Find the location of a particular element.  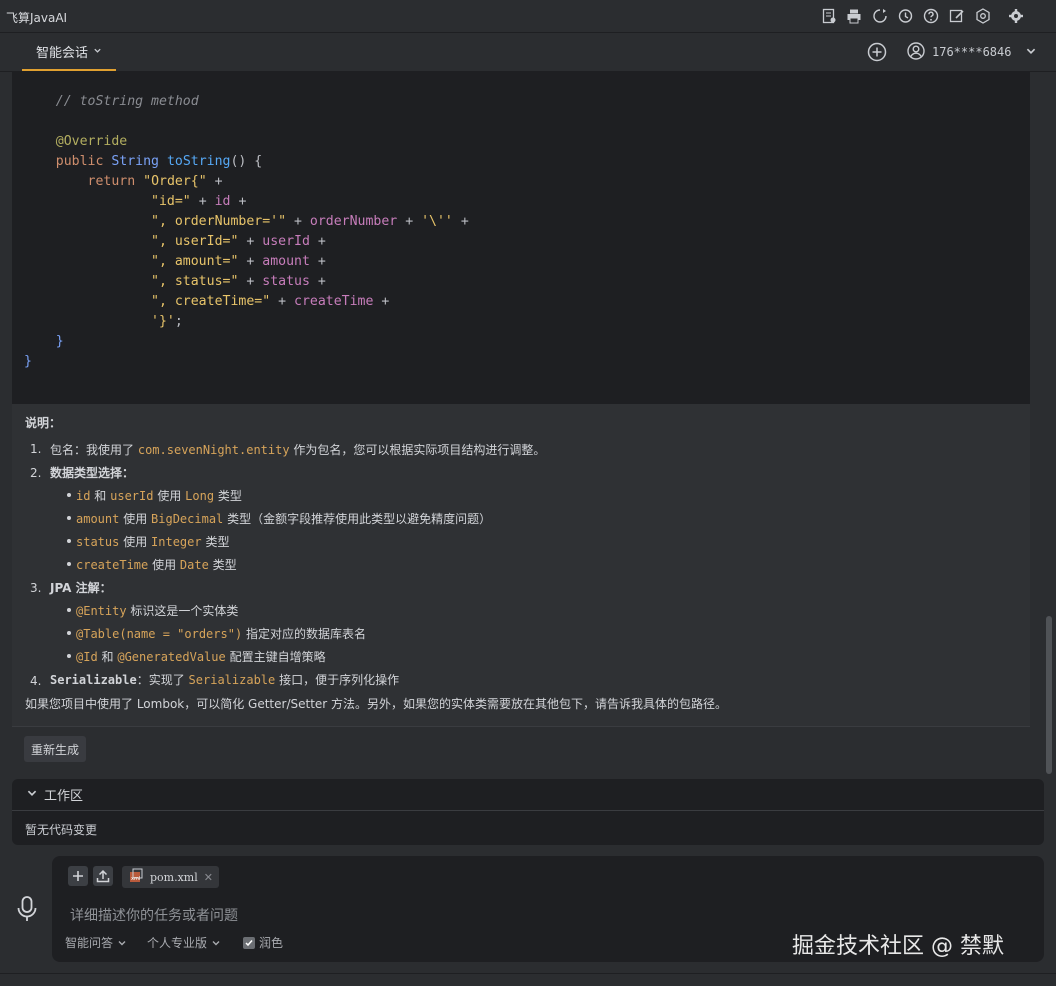

close-icon: ✕ is located at coordinates (208, 877).